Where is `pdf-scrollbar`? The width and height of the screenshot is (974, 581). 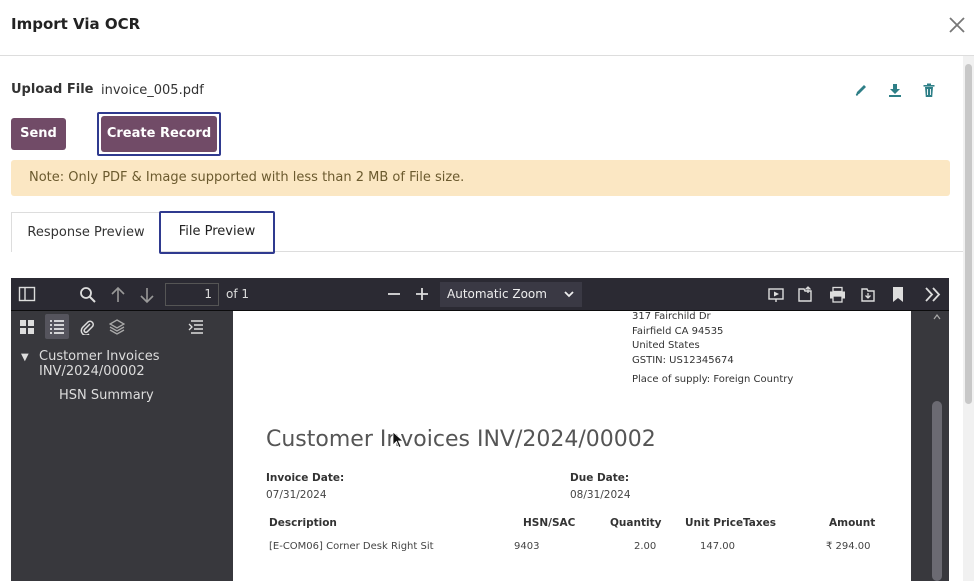
pdf-scrollbar is located at coordinates (935, 446).